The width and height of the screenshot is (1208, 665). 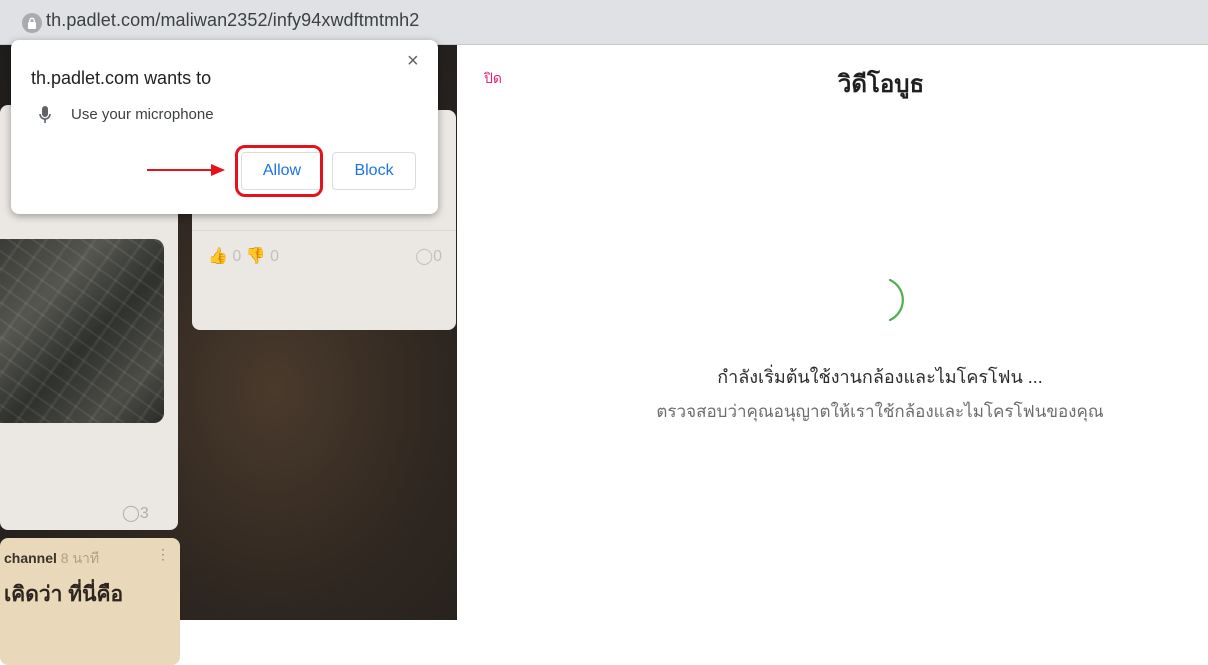 What do you see at coordinates (881, 84) in the screenshot?
I see `panel-title: วิดีโอบูธ` at bounding box center [881, 84].